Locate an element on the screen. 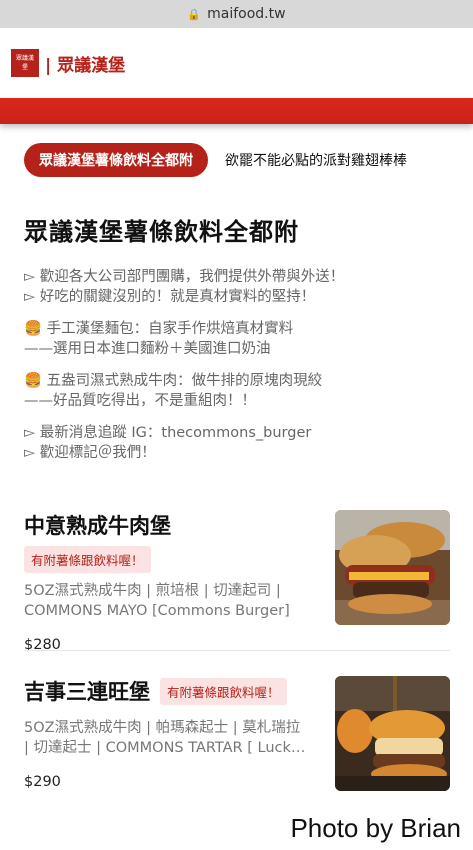 Image resolution: width=473 pixels, height=850 pixels. brand-name: | 眾議漢堡 is located at coordinates (85, 63).